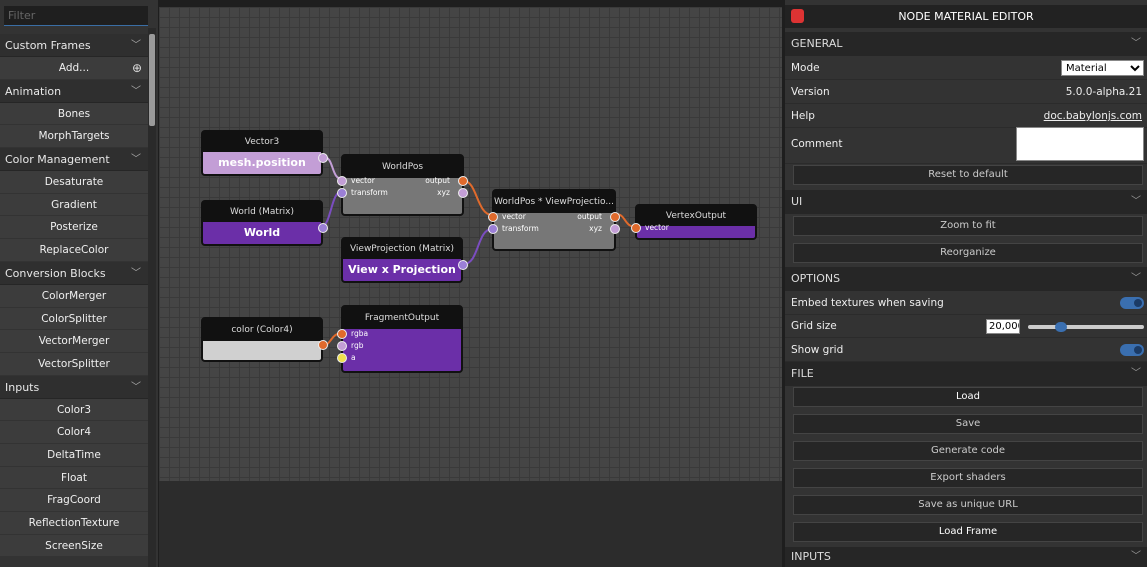  I want to click on generate-code-button: Generate code, so click(968, 451).